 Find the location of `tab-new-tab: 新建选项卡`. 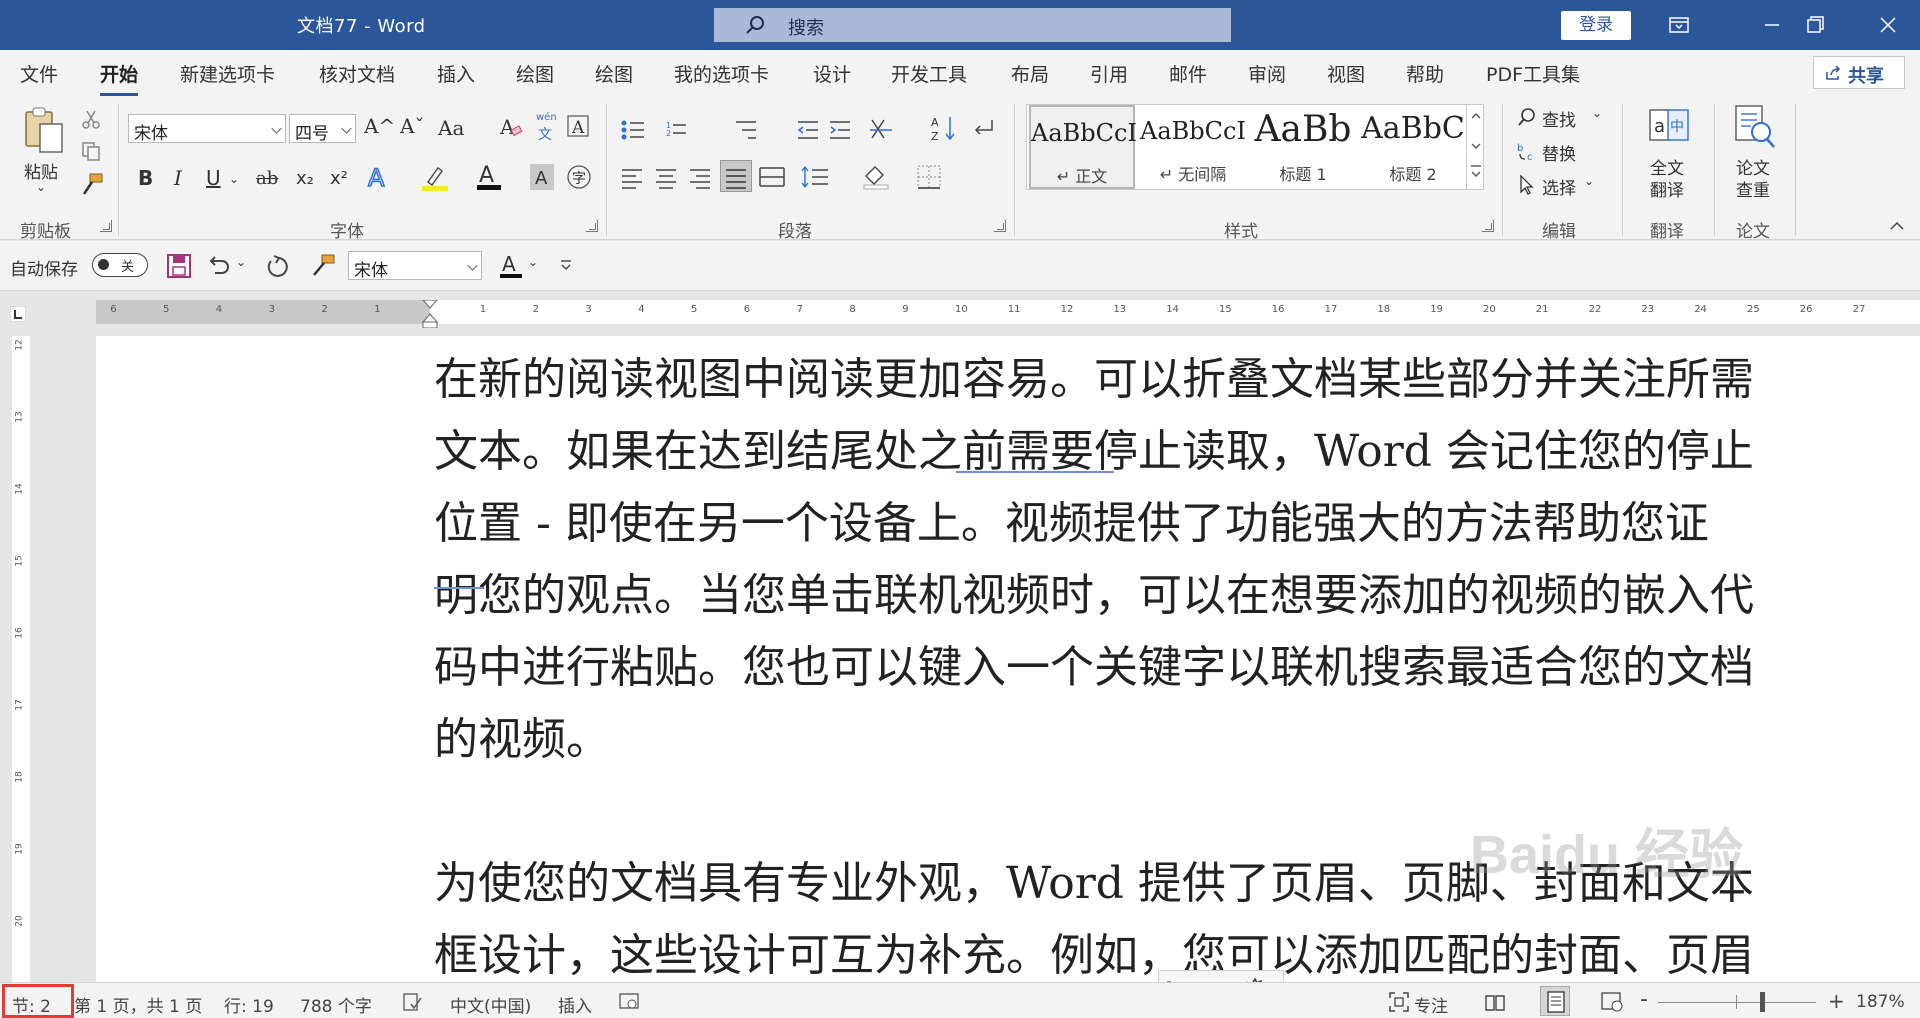

tab-new-tab: 新建选项卡 is located at coordinates (227, 73).